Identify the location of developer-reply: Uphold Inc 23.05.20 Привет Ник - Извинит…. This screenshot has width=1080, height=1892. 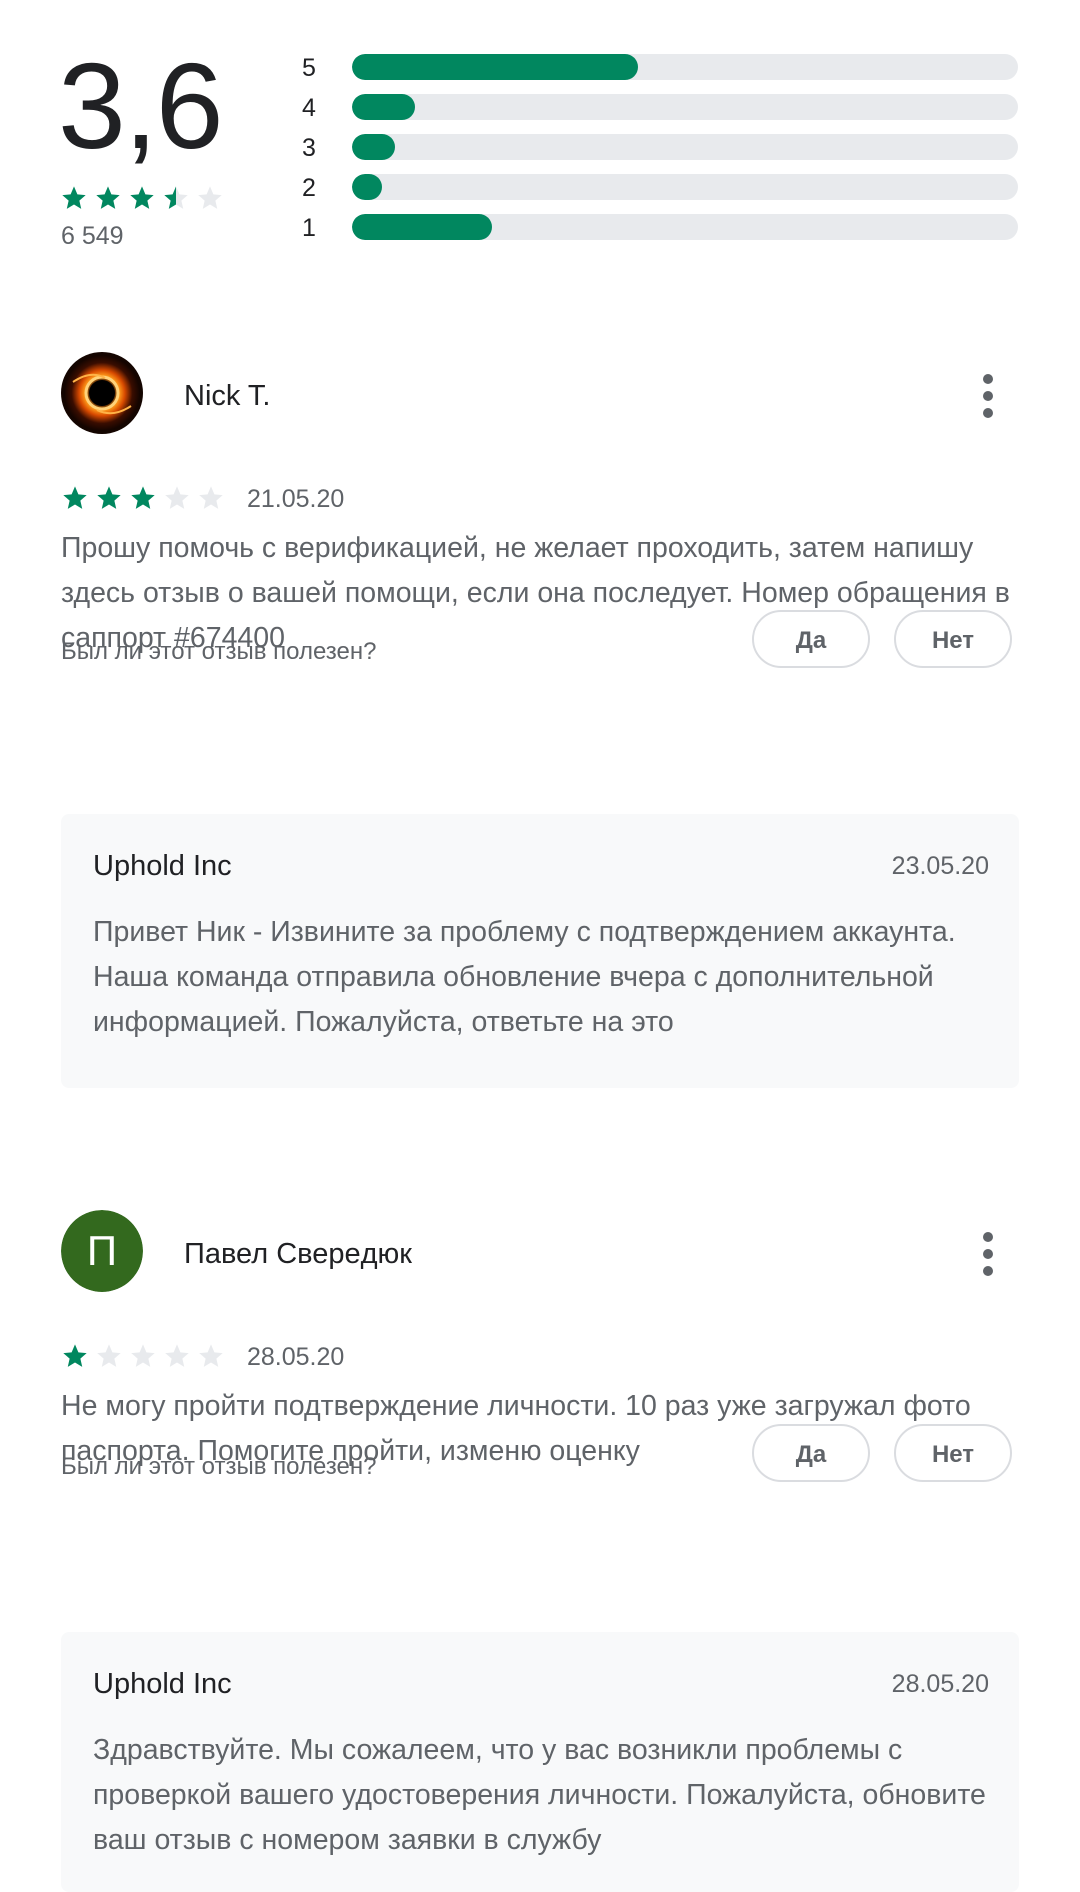
(540, 951).